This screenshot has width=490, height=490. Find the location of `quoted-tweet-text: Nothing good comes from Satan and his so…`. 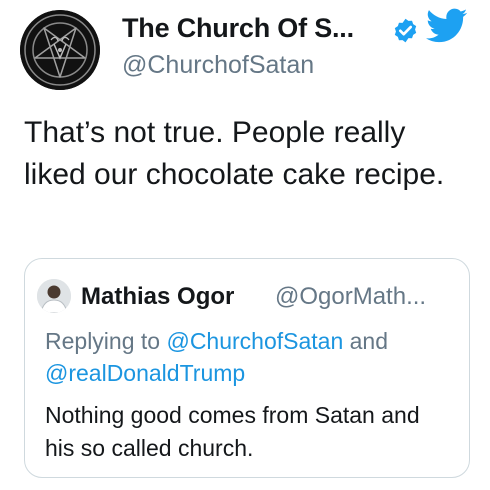

quoted-tweet-text: Nothing good comes from Satan and his so… is located at coordinates (232, 431).